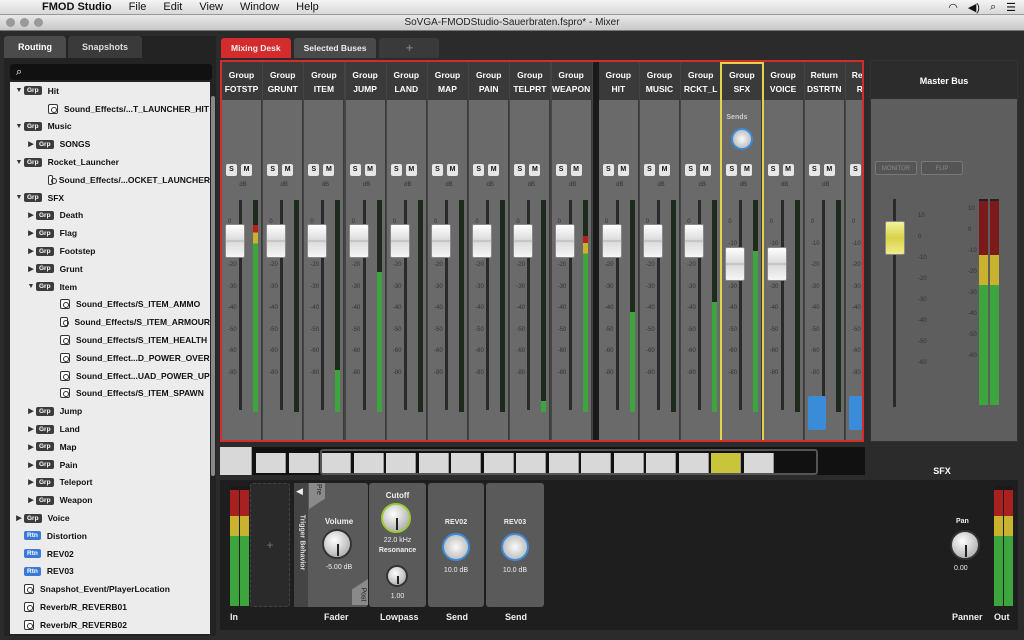  What do you see at coordinates (110, 607) in the screenshot?
I see `tree-row: Reverb/R_REVERB01` at bounding box center [110, 607].